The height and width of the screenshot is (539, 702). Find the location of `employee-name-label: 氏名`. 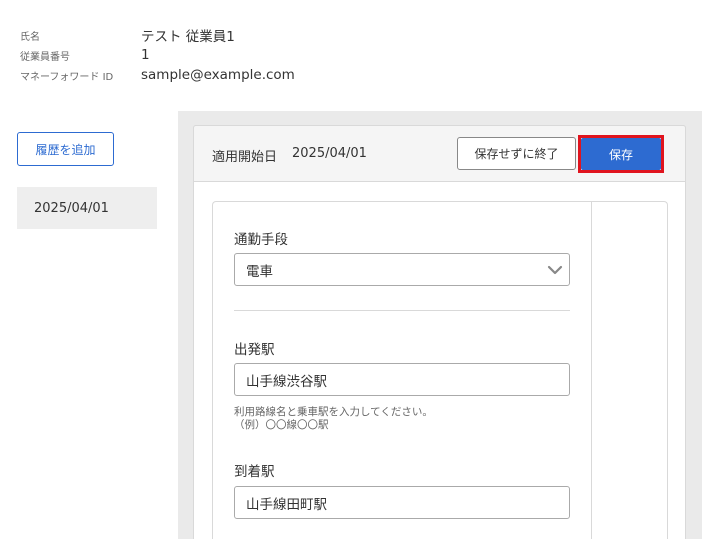

employee-name-label: 氏名 is located at coordinates (30, 37).